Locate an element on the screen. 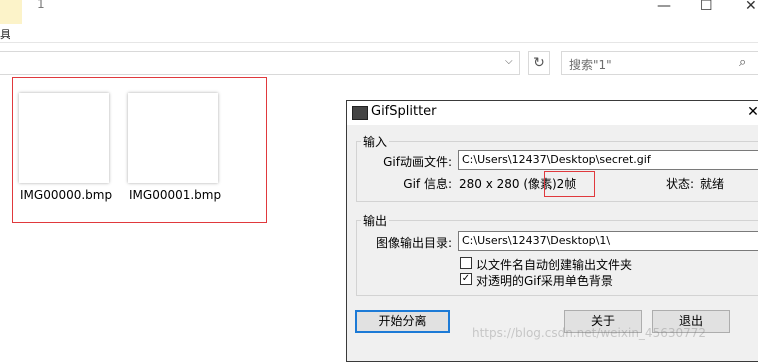 This screenshot has width=758, height=362. watermark: https://blog.csdn.net/weixin_45630772 is located at coordinates (589, 333).